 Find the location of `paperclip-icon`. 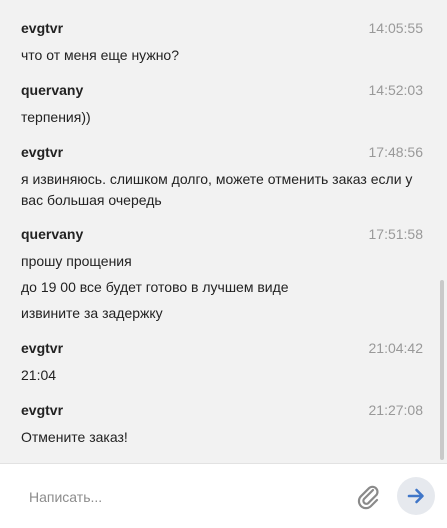

paperclip-icon is located at coordinates (368, 496).